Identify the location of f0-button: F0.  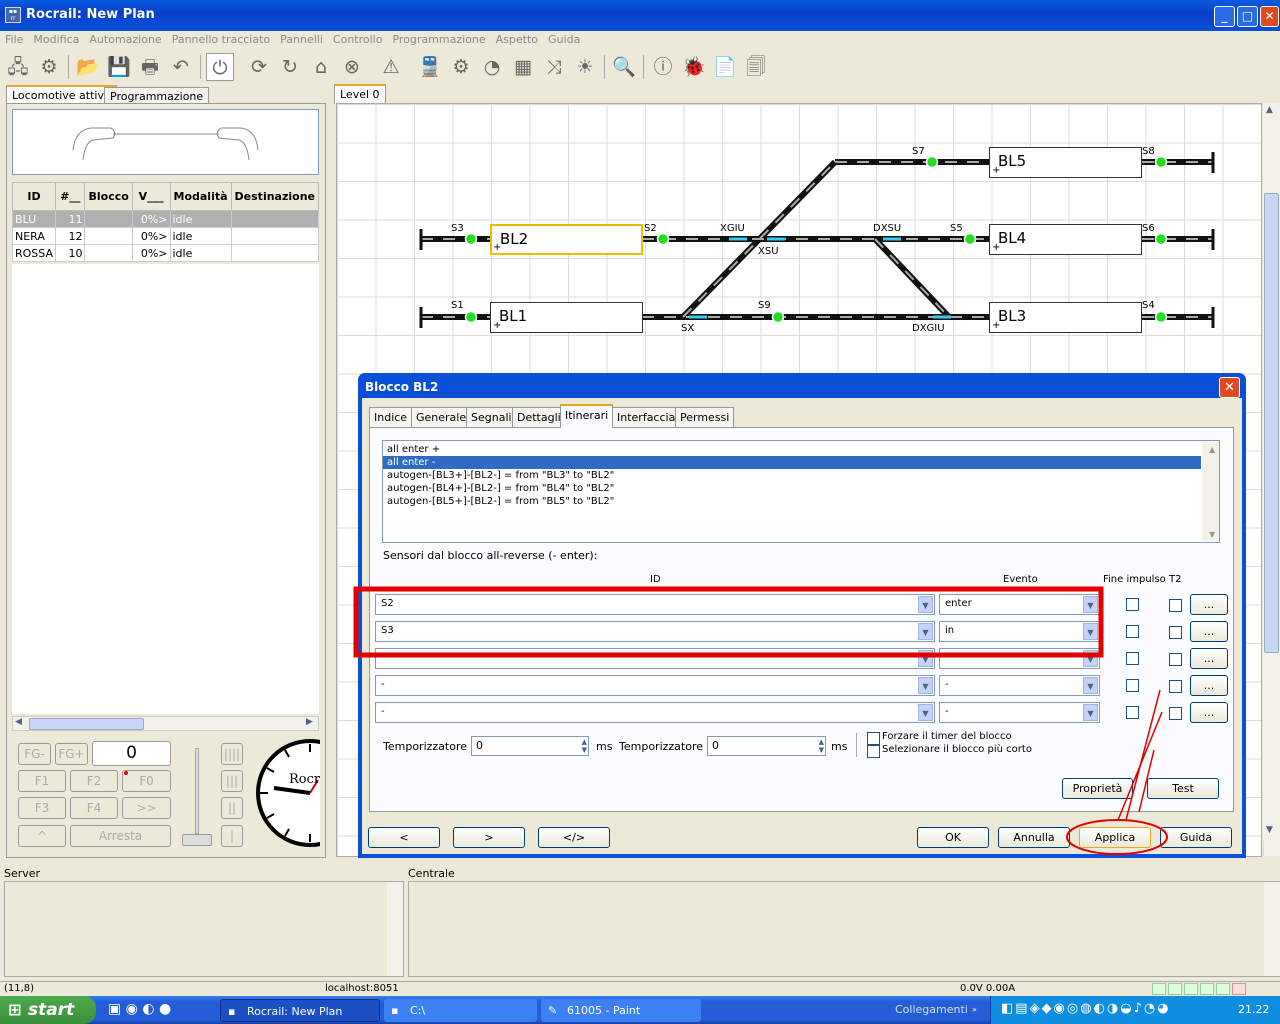
(146, 781).